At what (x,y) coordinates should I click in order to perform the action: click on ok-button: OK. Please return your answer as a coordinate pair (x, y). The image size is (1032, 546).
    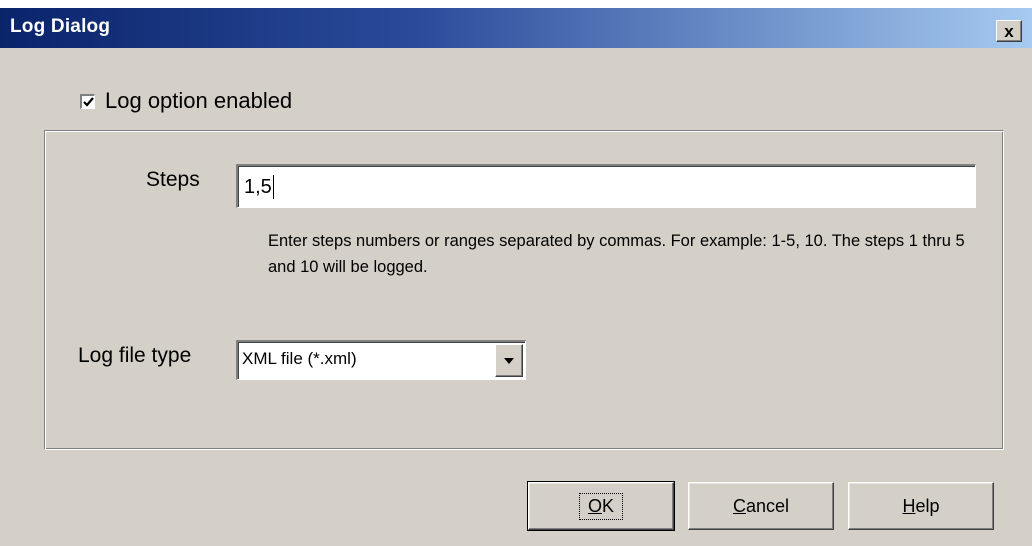
    Looking at the image, I should click on (601, 506).